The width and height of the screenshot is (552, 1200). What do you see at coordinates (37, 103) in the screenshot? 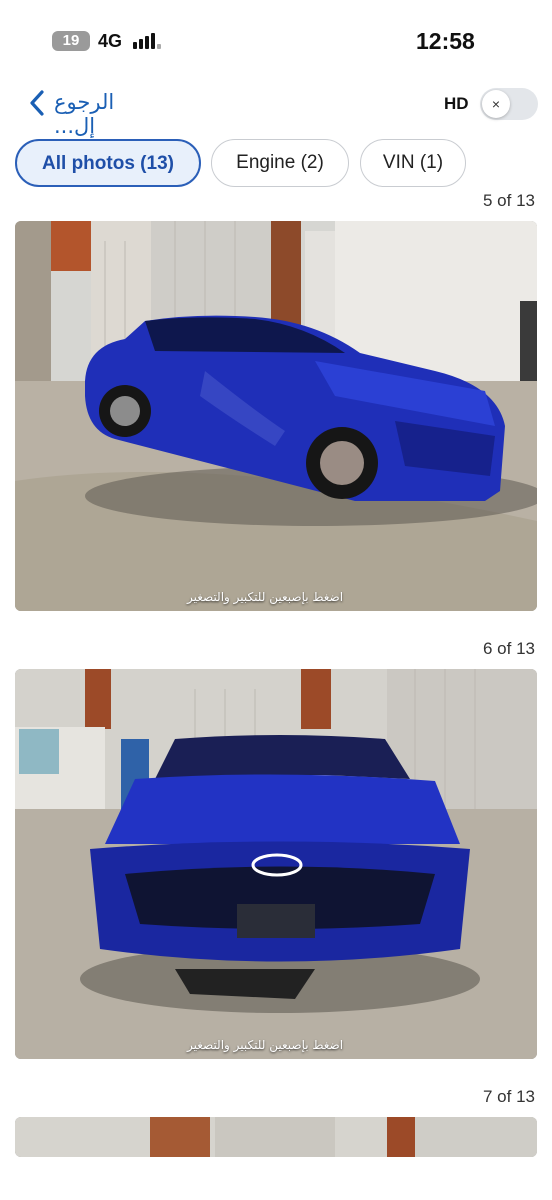
I see `chevron-left-icon` at bounding box center [37, 103].